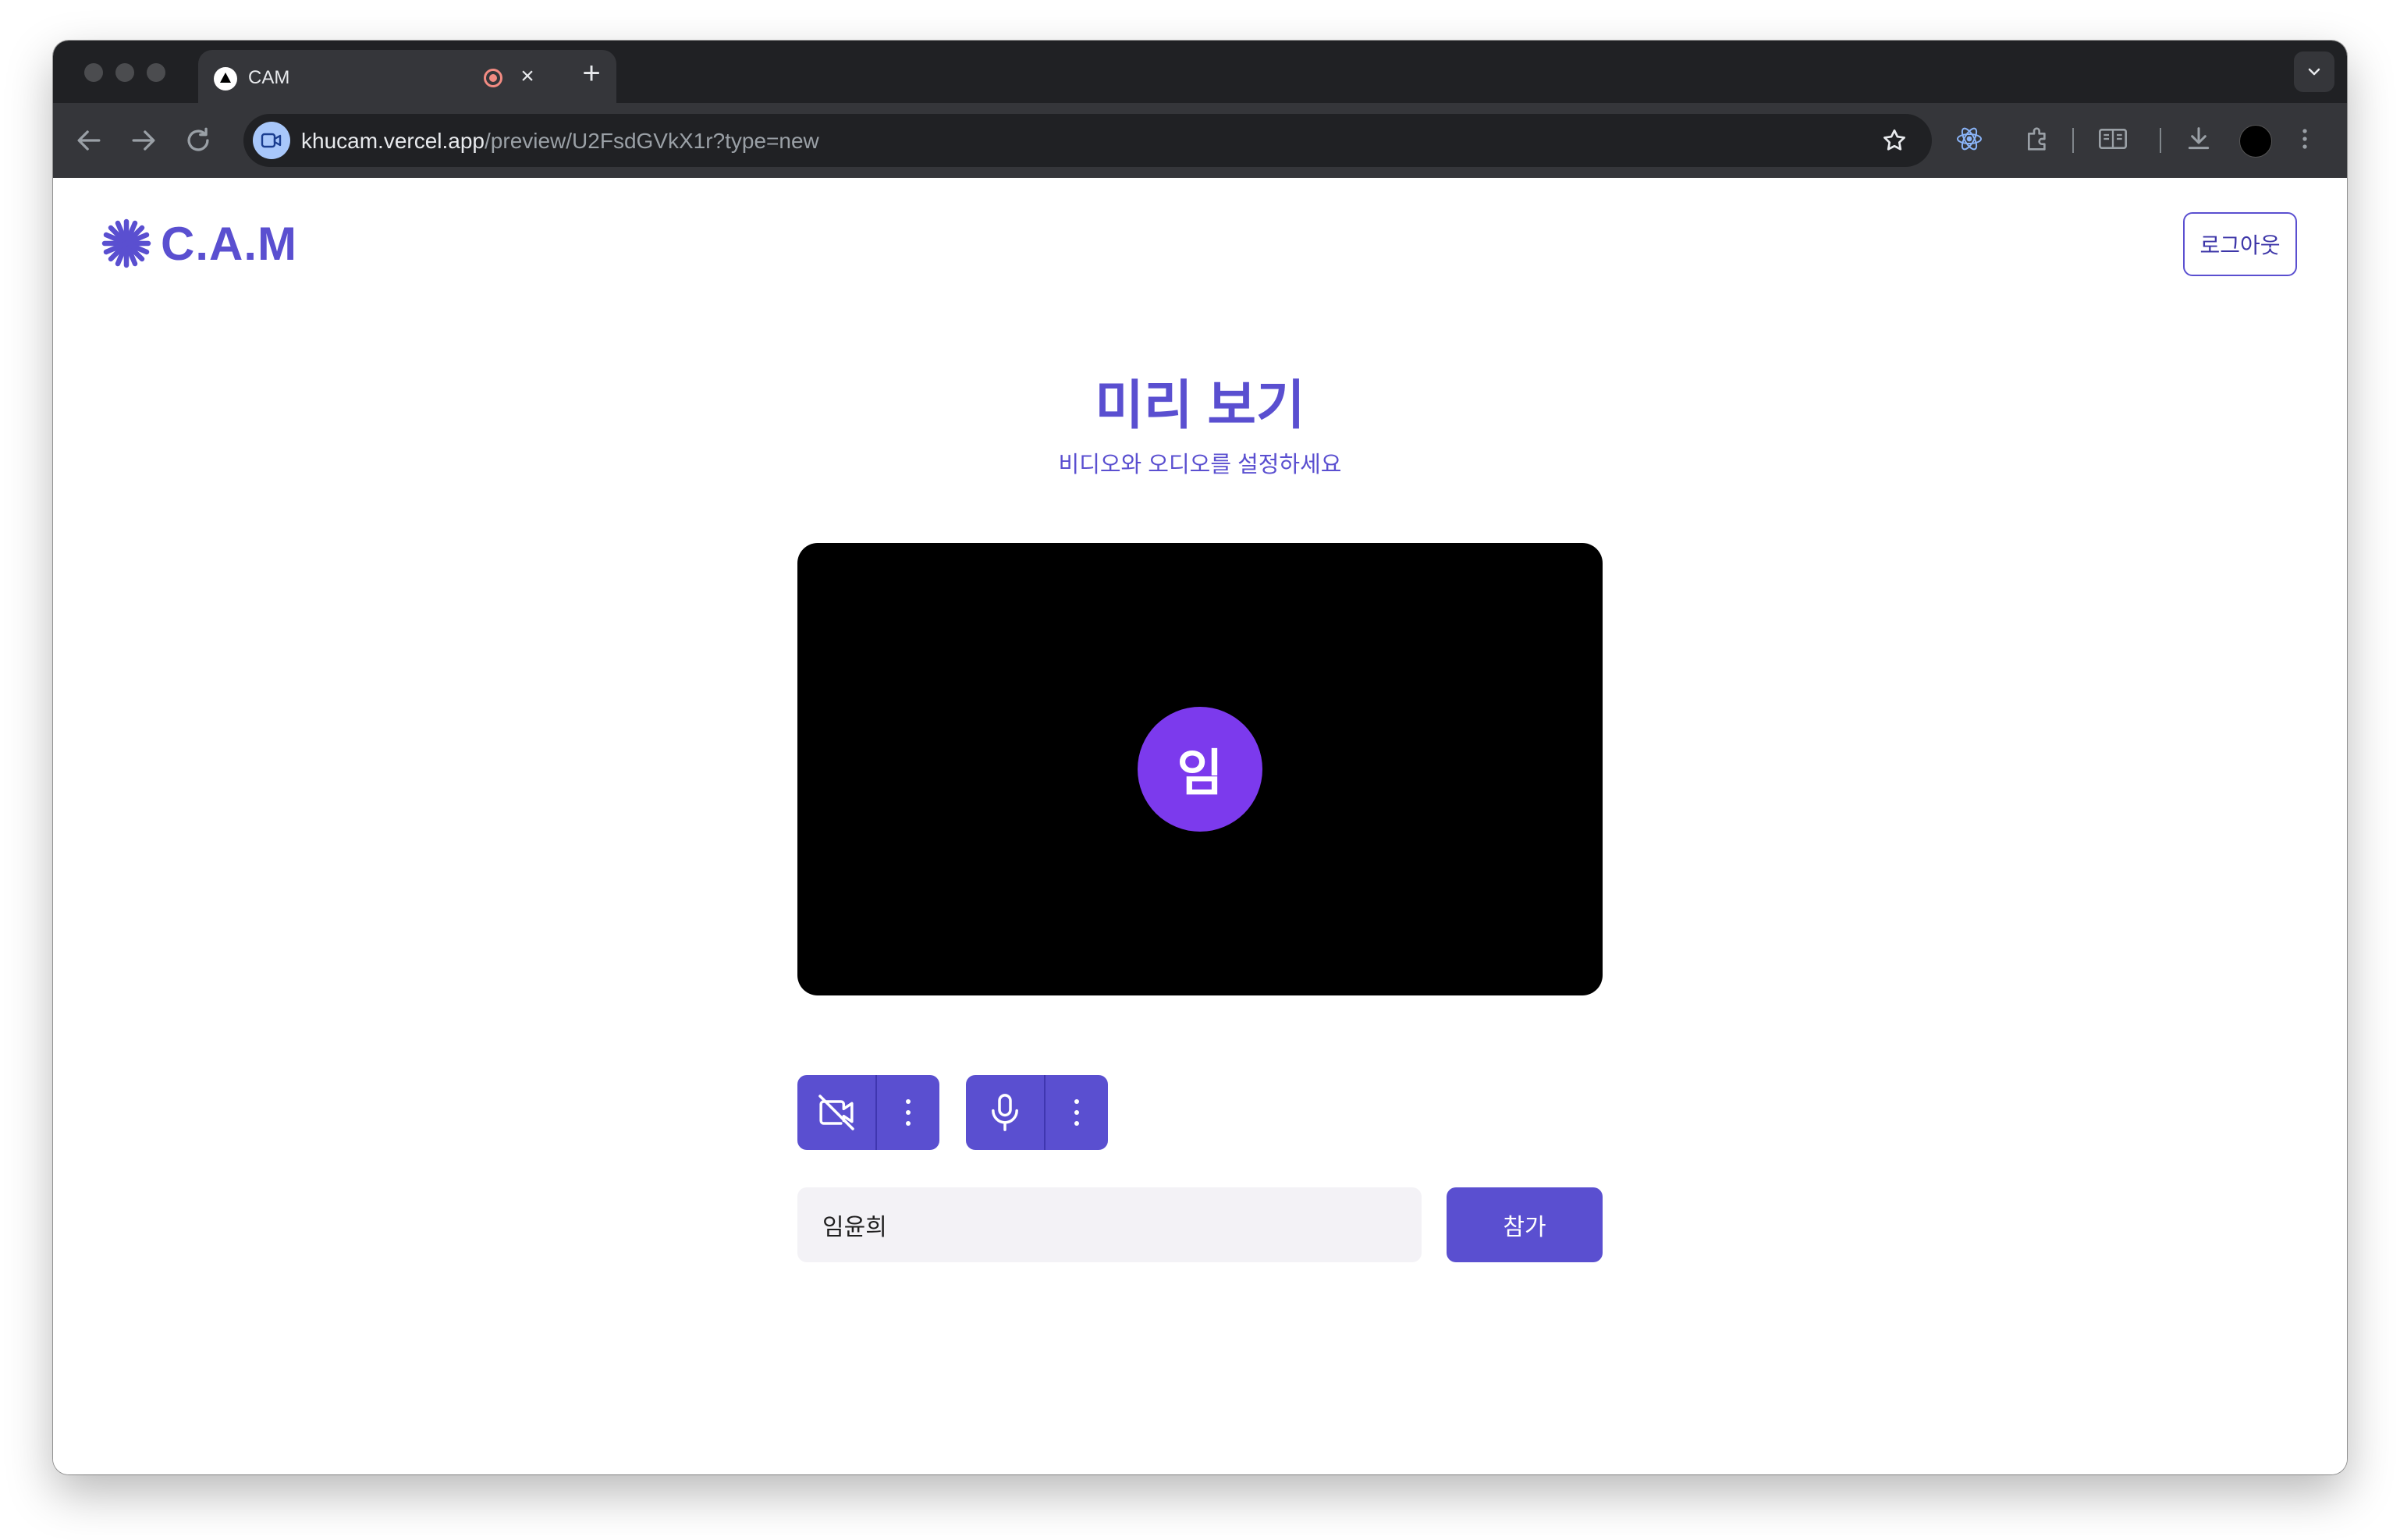 This screenshot has height=1540, width=2400. I want to click on camera-icon, so click(271, 140).